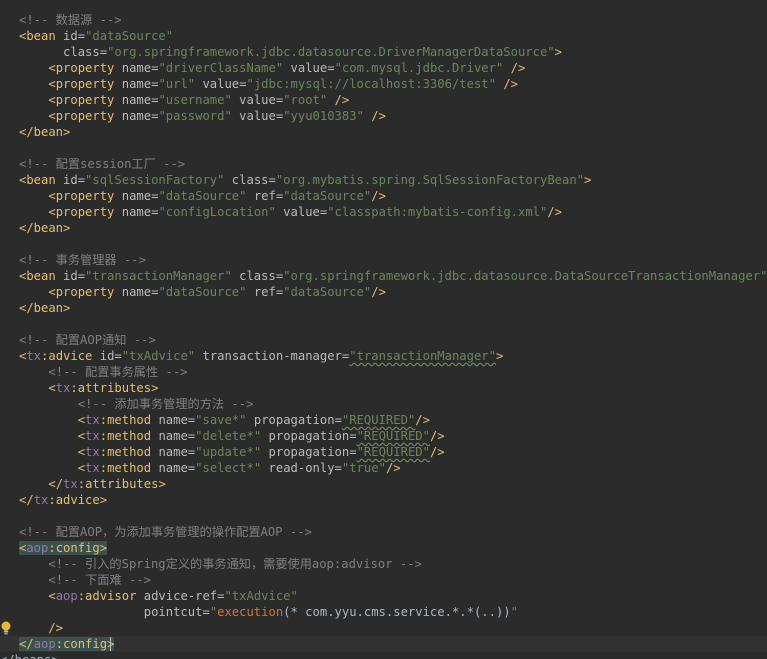 The height and width of the screenshot is (659, 767). I want to click on code-line: <aop:advisor advice-ref="txAdvice", so click(383, 596).